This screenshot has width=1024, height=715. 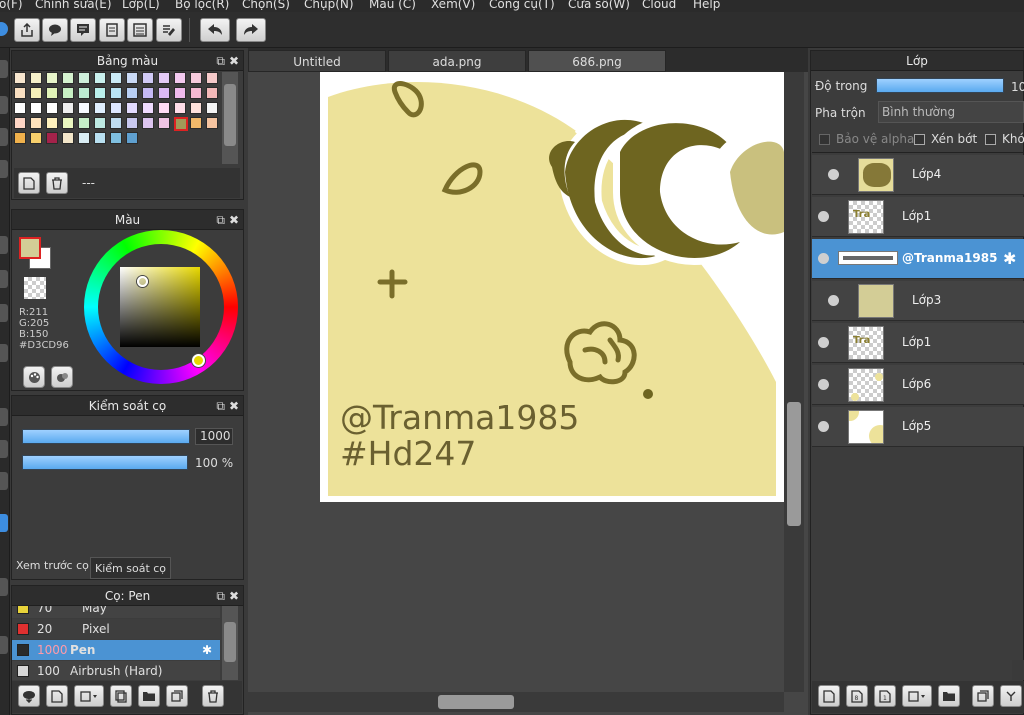 I want to click on tab-686-png: 686.png, so click(x=597, y=61).